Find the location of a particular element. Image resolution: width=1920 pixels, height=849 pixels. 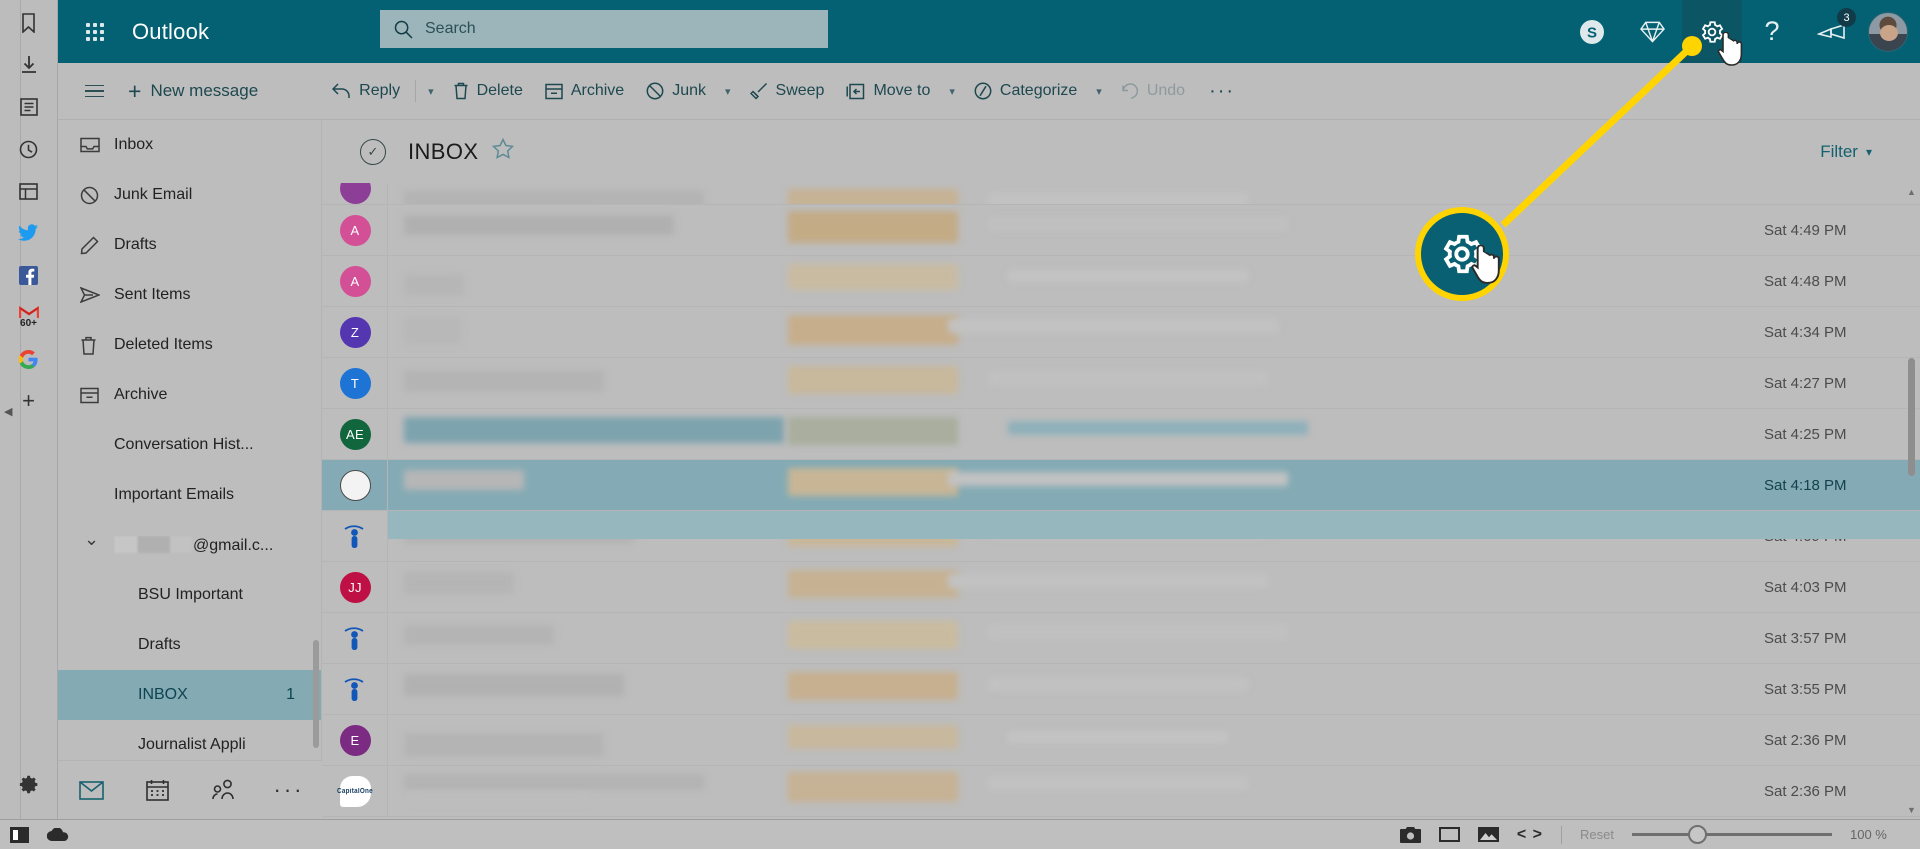

move-to-caret-icon: ▾ is located at coordinates (952, 91).